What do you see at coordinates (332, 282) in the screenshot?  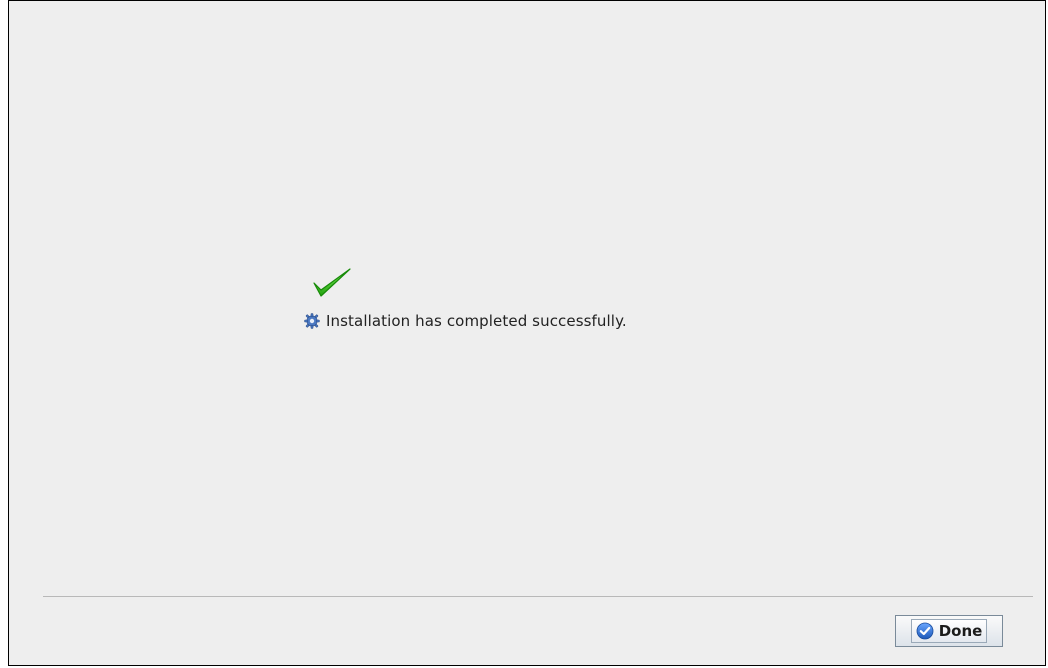 I see `checkmark-icon` at bounding box center [332, 282].